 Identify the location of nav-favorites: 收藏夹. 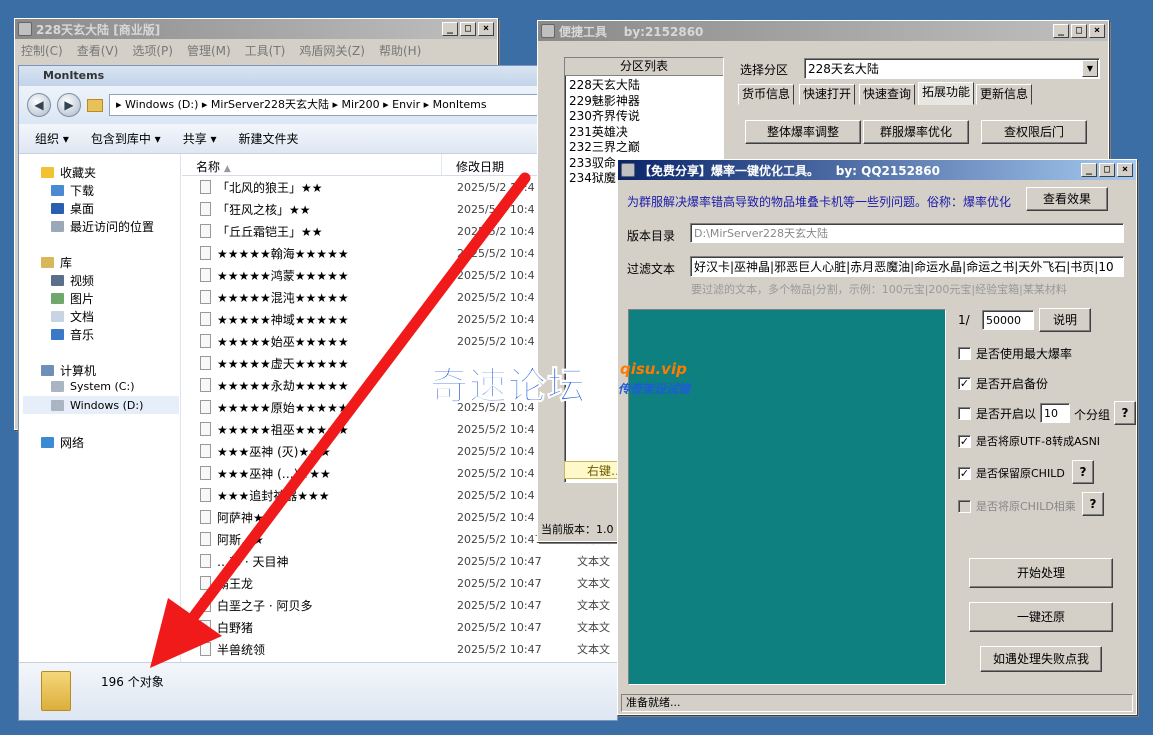
(68, 172).